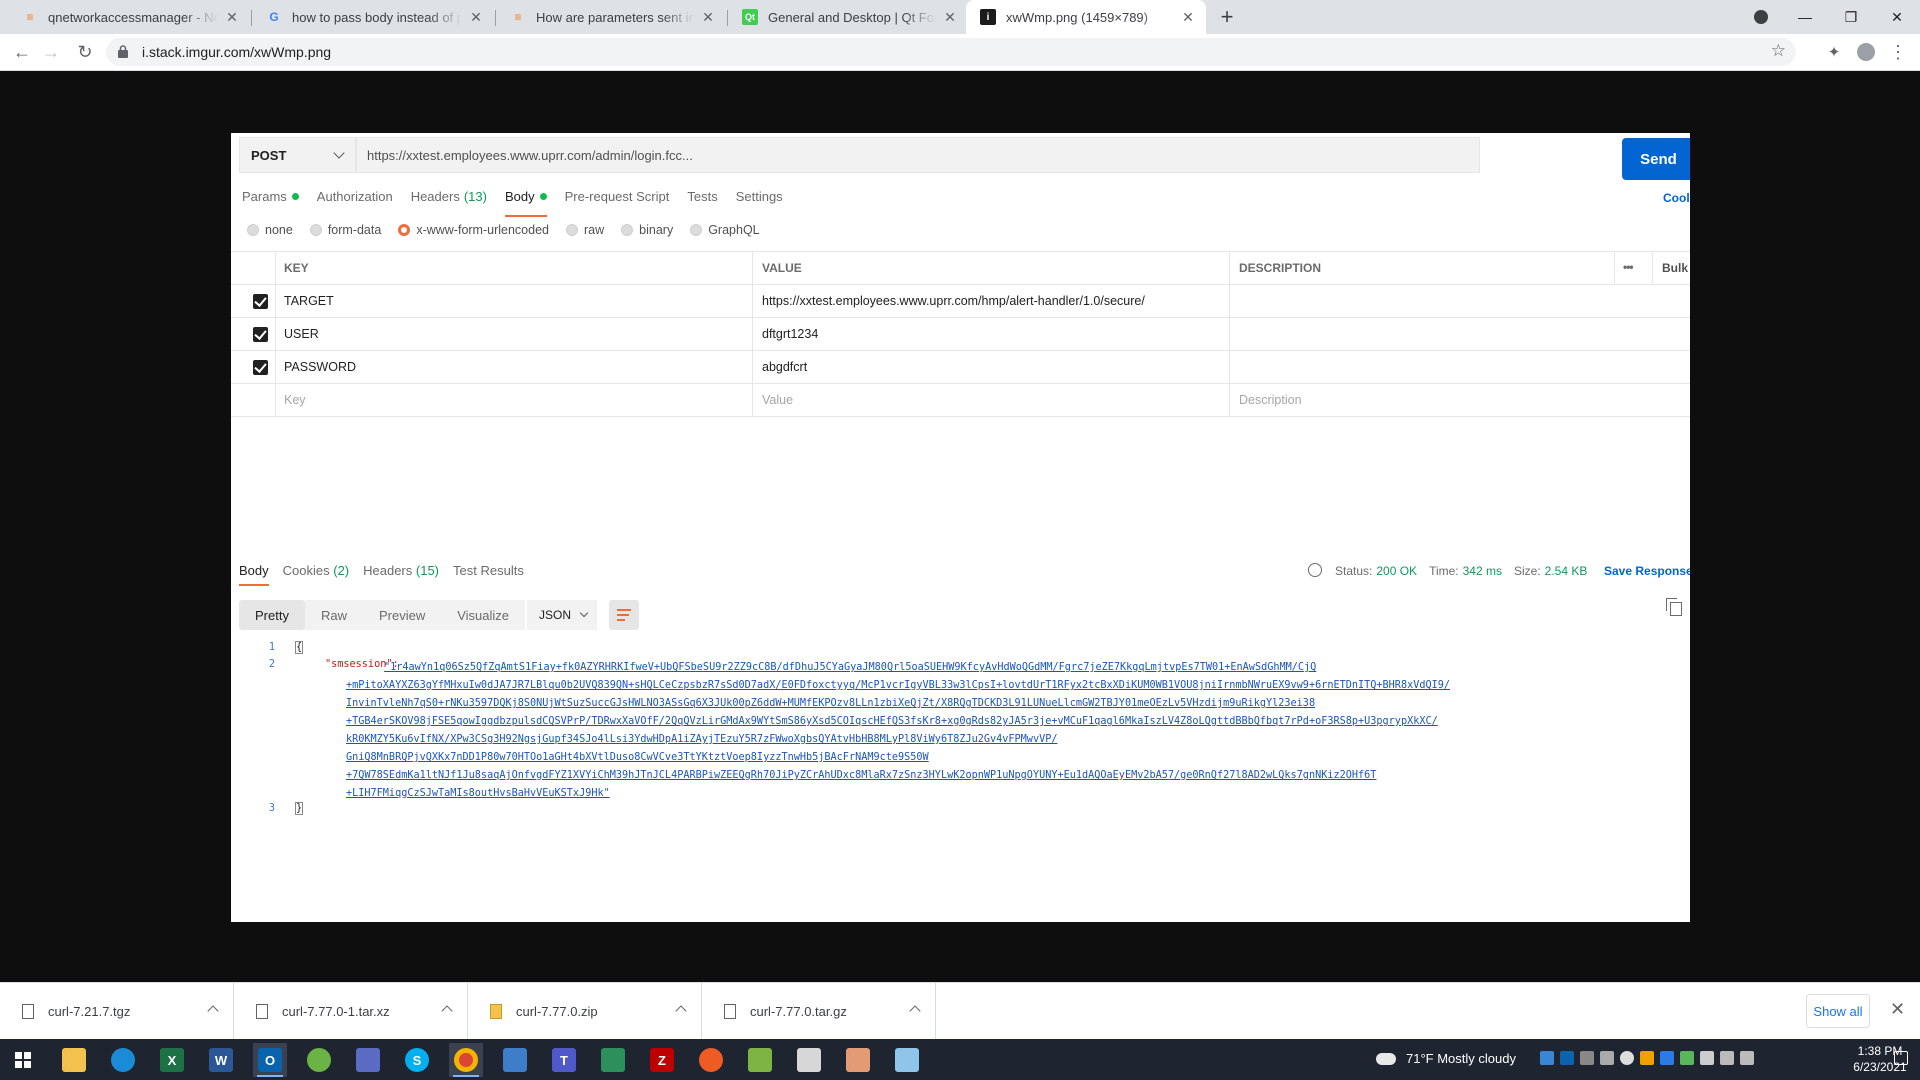 The height and width of the screenshot is (1080, 1920). What do you see at coordinates (1805, 17) in the screenshot?
I see `minimize-icon: —` at bounding box center [1805, 17].